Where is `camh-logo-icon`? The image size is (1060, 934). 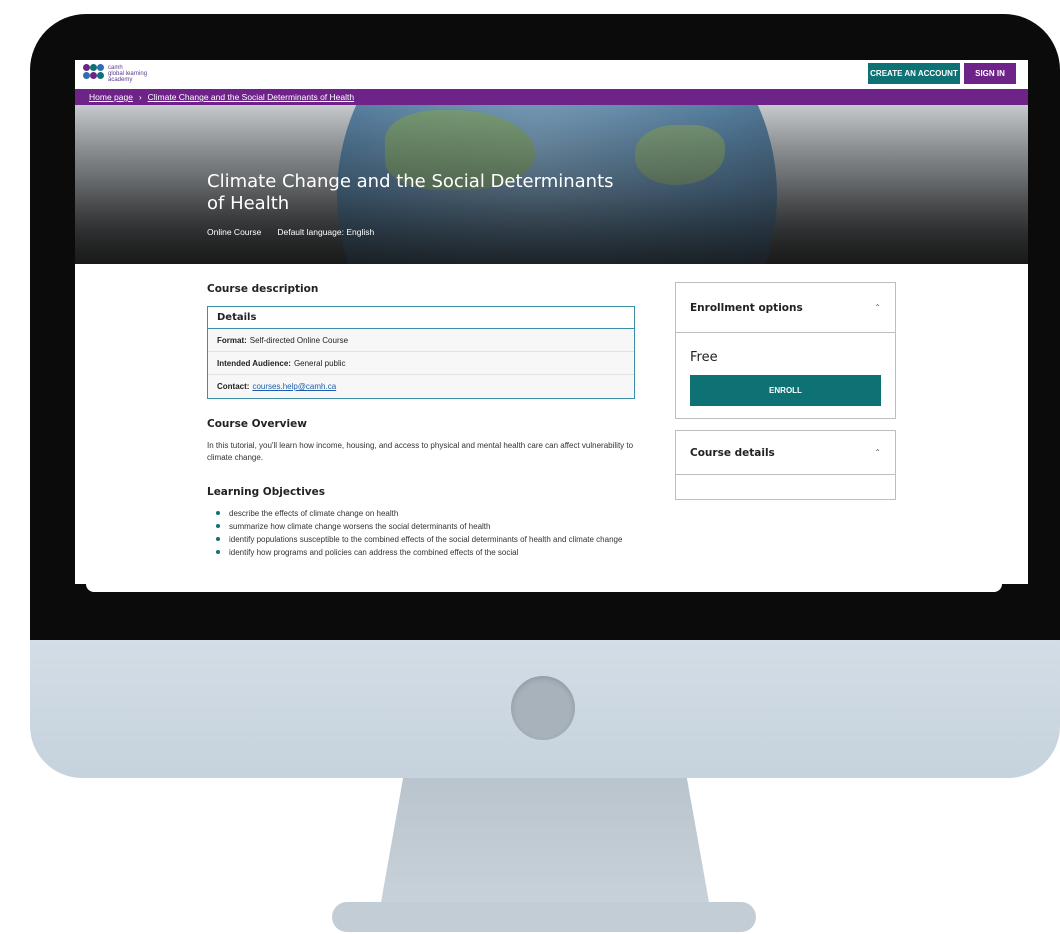 camh-logo-icon is located at coordinates (93, 73).